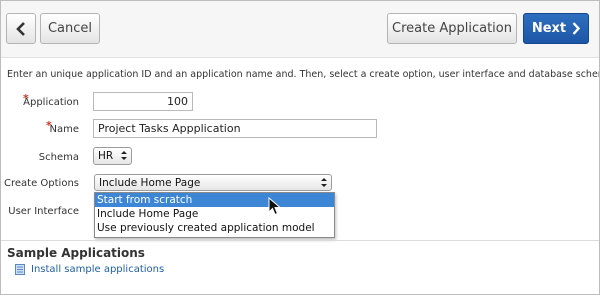 This screenshot has width=600, height=295. What do you see at coordinates (106, 156) in the screenshot?
I see `schema-value: HR` at bounding box center [106, 156].